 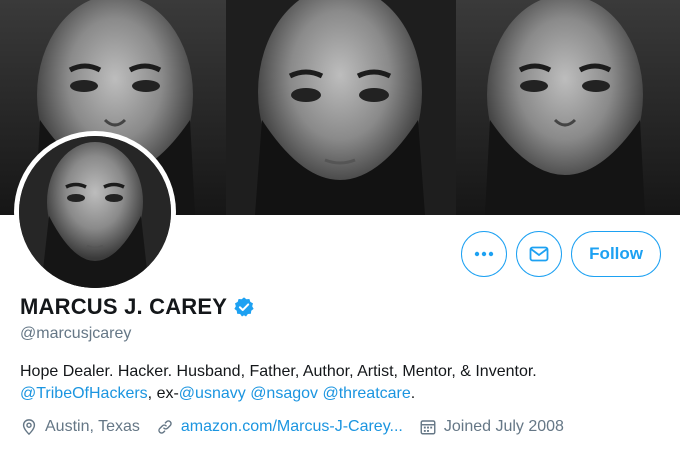 I want to click on location-pin-icon, so click(x=29, y=427).